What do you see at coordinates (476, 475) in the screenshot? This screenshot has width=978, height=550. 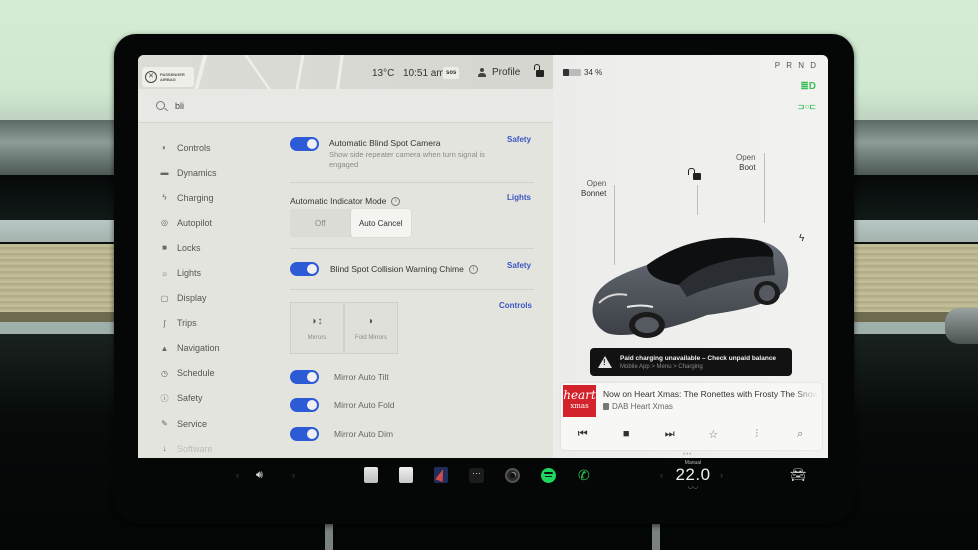 I see `more-apps-icon: ···` at bounding box center [476, 475].